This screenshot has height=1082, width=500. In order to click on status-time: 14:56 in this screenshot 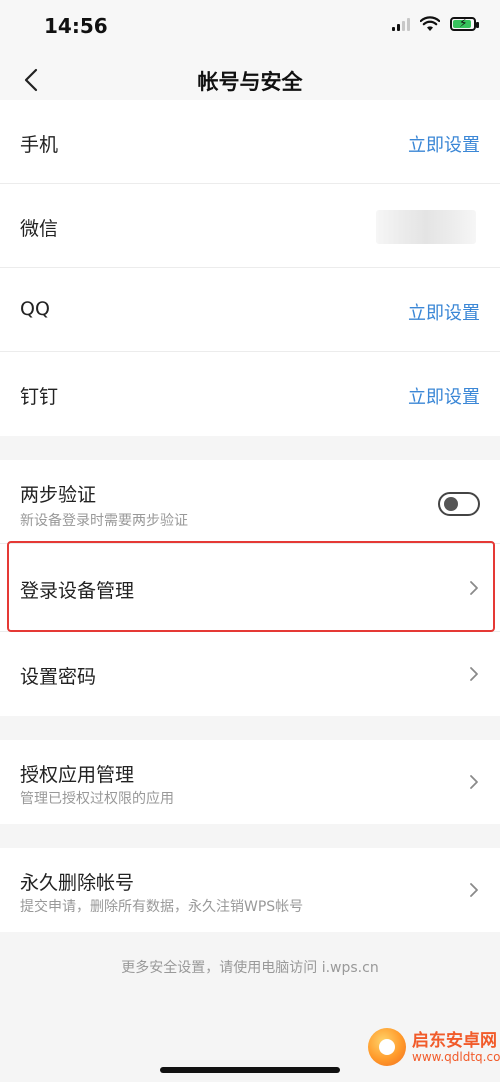, I will do `click(76, 26)`.